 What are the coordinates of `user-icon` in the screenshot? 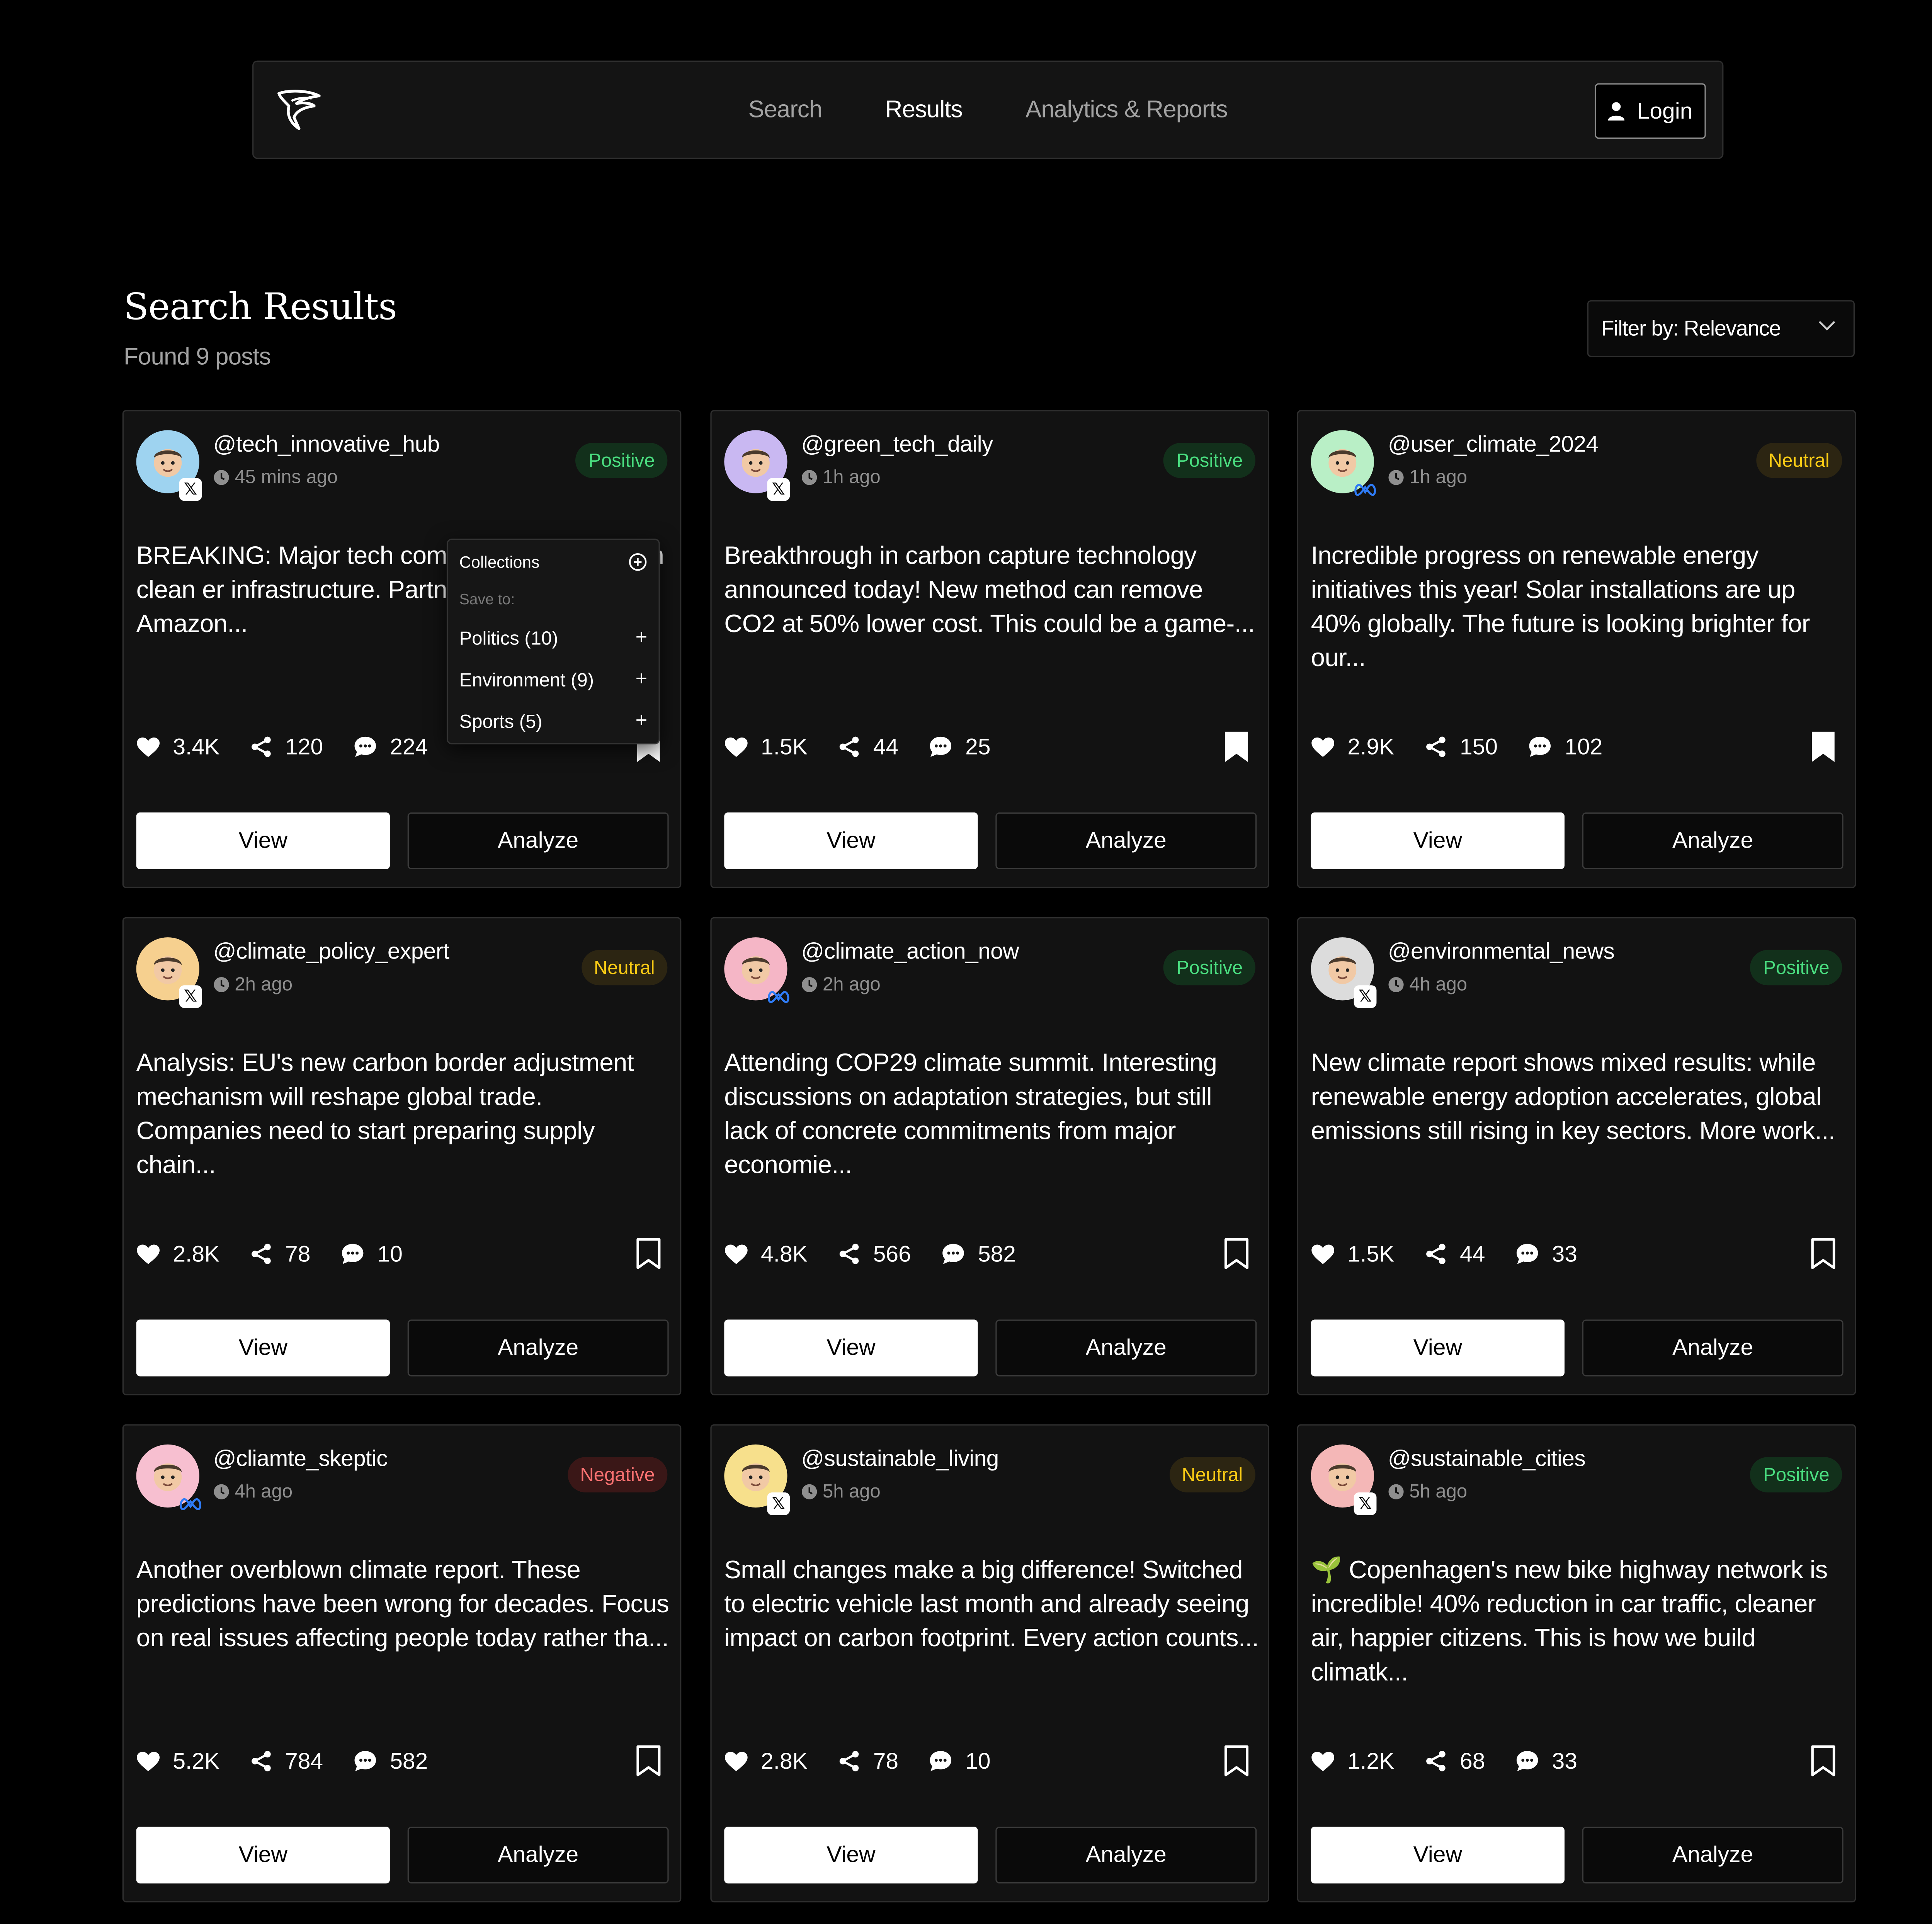 It's located at (1617, 111).